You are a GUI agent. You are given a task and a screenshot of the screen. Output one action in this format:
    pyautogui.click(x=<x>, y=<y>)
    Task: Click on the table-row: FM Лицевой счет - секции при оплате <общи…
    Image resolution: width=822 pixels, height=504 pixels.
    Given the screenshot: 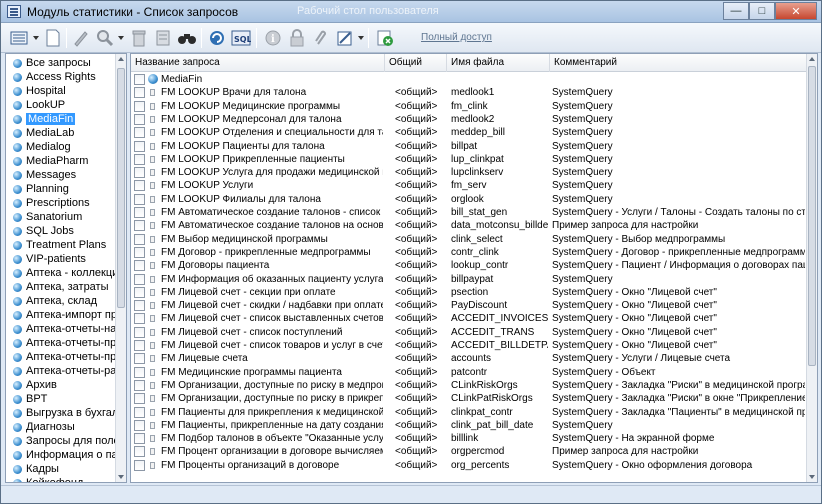 What is the action you would take?
    pyautogui.click(x=469, y=292)
    